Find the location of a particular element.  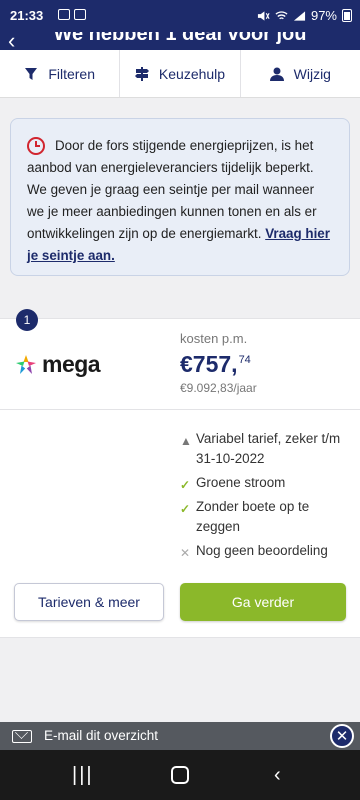

help-label: Keuzehulp is located at coordinates (192, 73).